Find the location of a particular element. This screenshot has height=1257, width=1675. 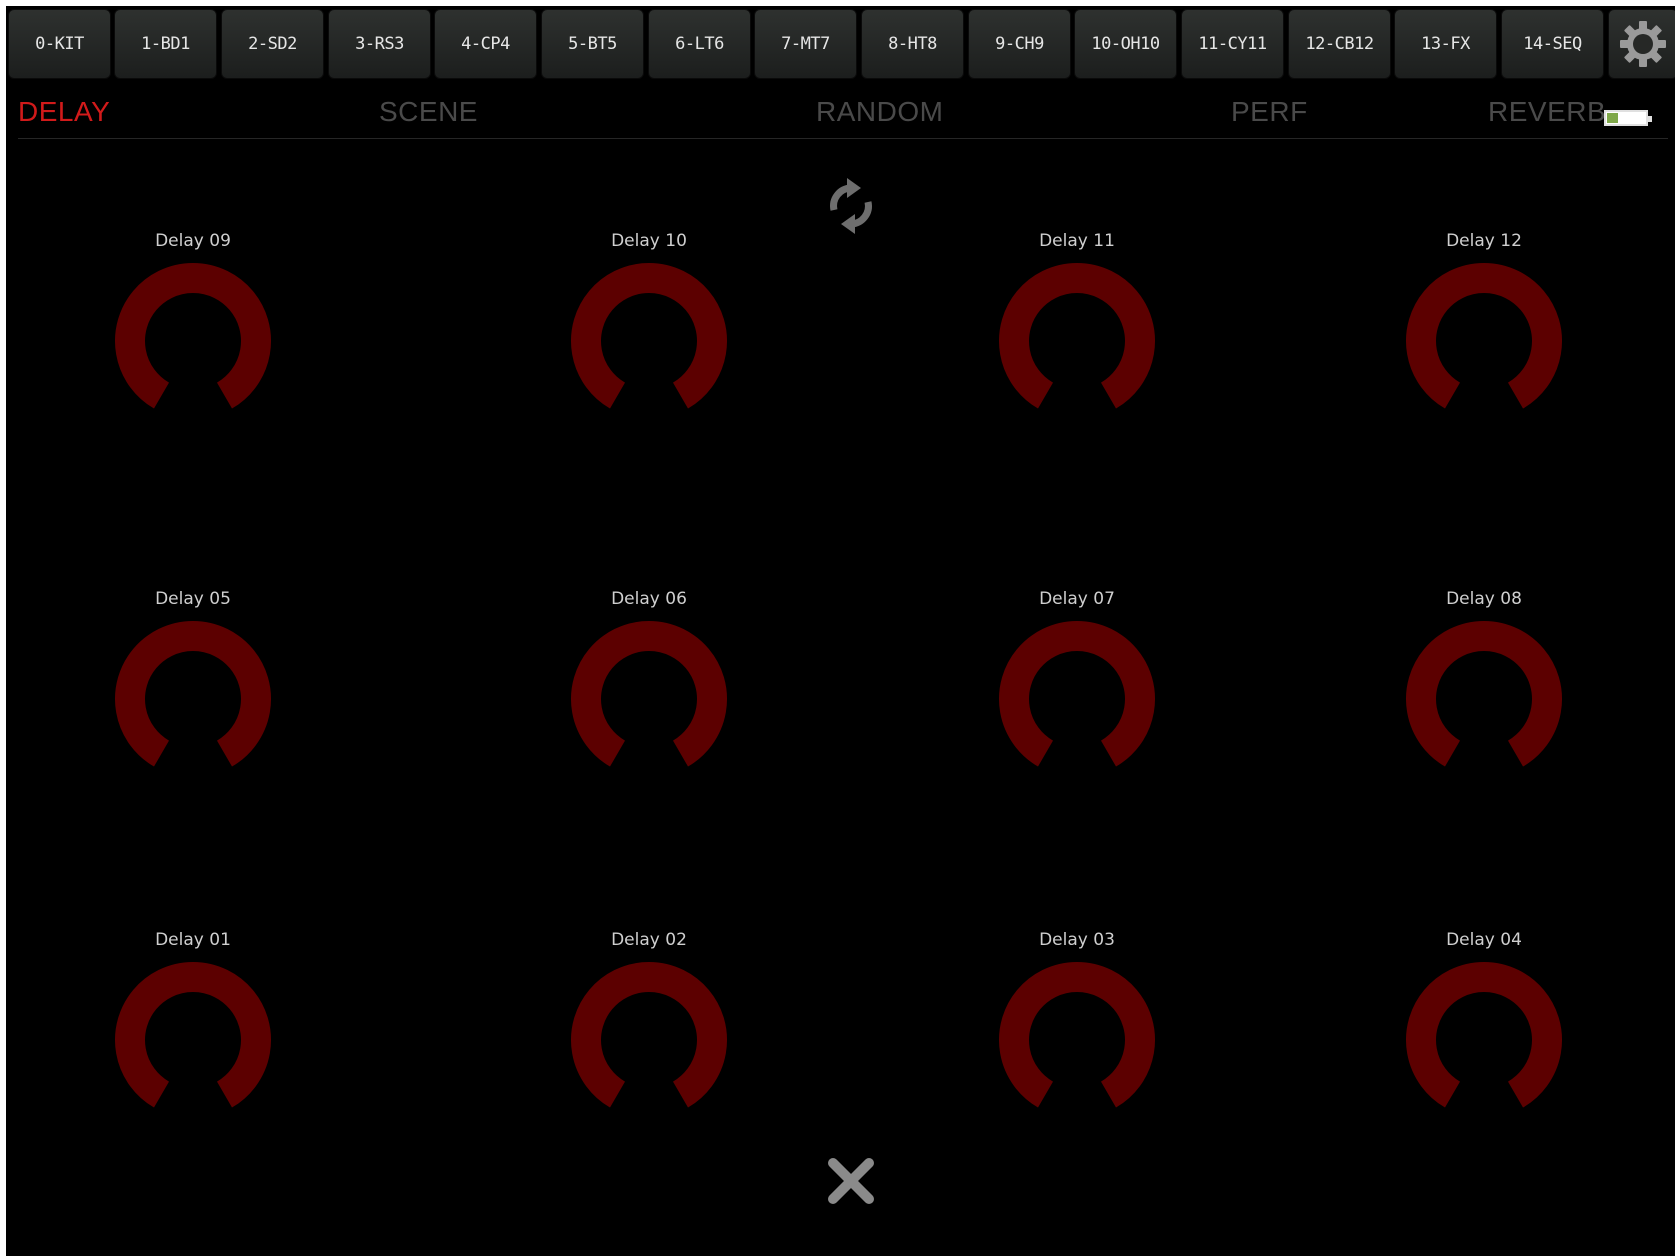

knob-delay-06: Delay 06 is located at coordinates (649, 689).